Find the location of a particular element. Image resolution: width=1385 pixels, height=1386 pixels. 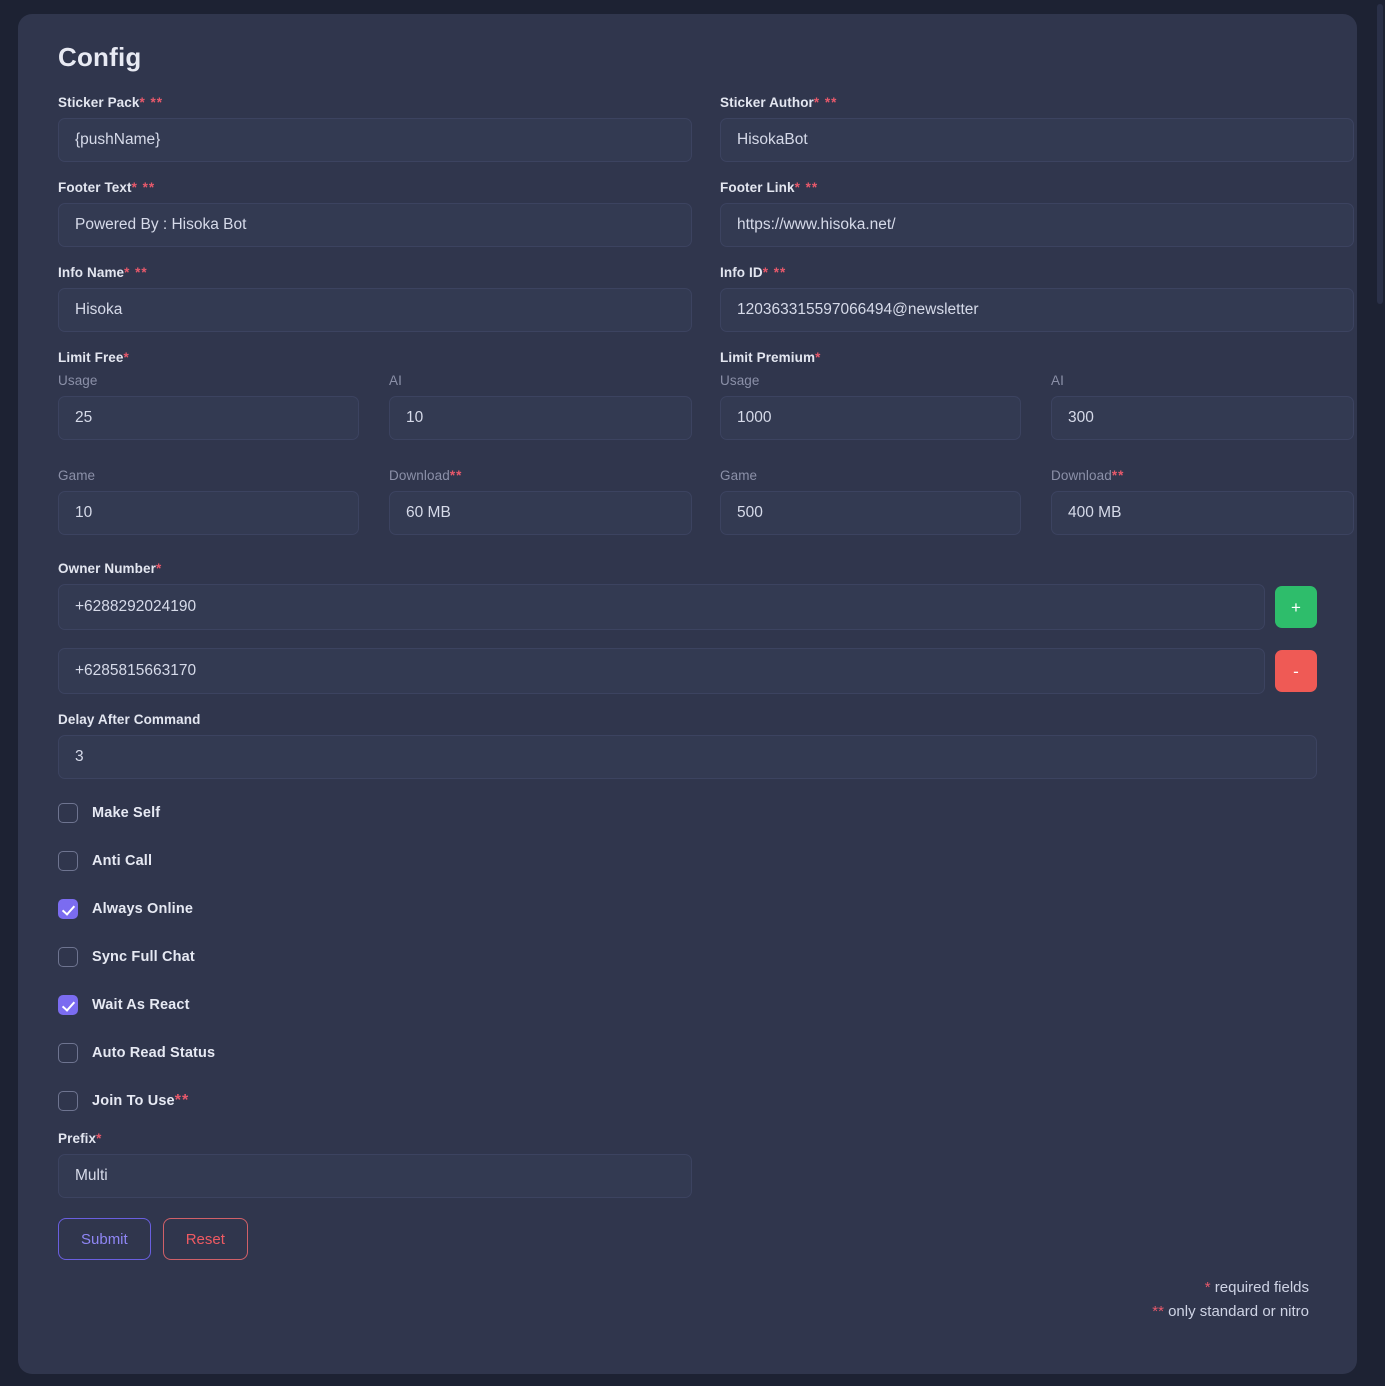

checkbox-auto-read-status is located at coordinates (68, 1053).